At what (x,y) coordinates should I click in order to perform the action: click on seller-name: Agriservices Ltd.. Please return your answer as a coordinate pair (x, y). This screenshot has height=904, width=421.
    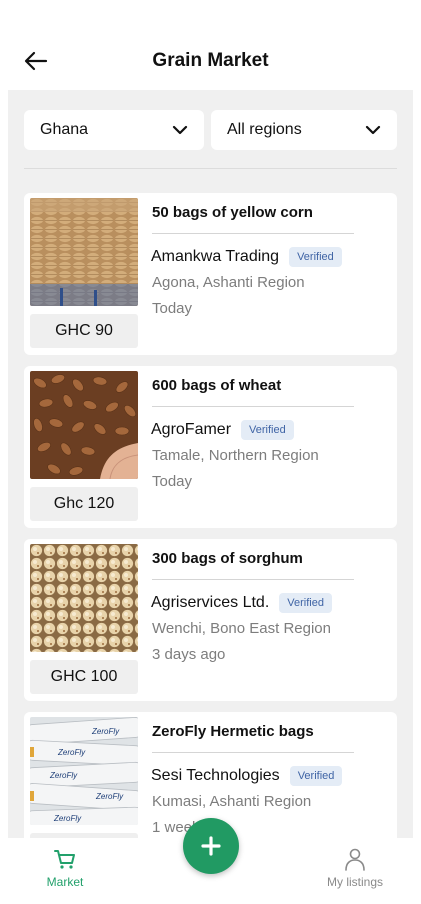
    Looking at the image, I should click on (210, 602).